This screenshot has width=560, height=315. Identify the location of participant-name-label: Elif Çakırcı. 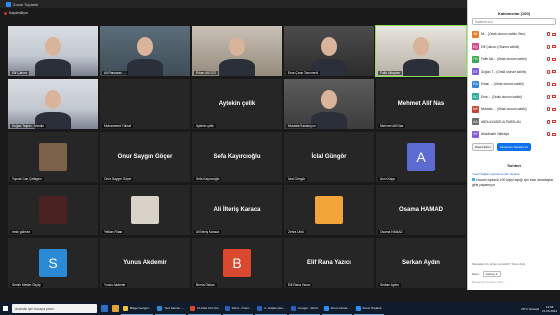
(20, 73).